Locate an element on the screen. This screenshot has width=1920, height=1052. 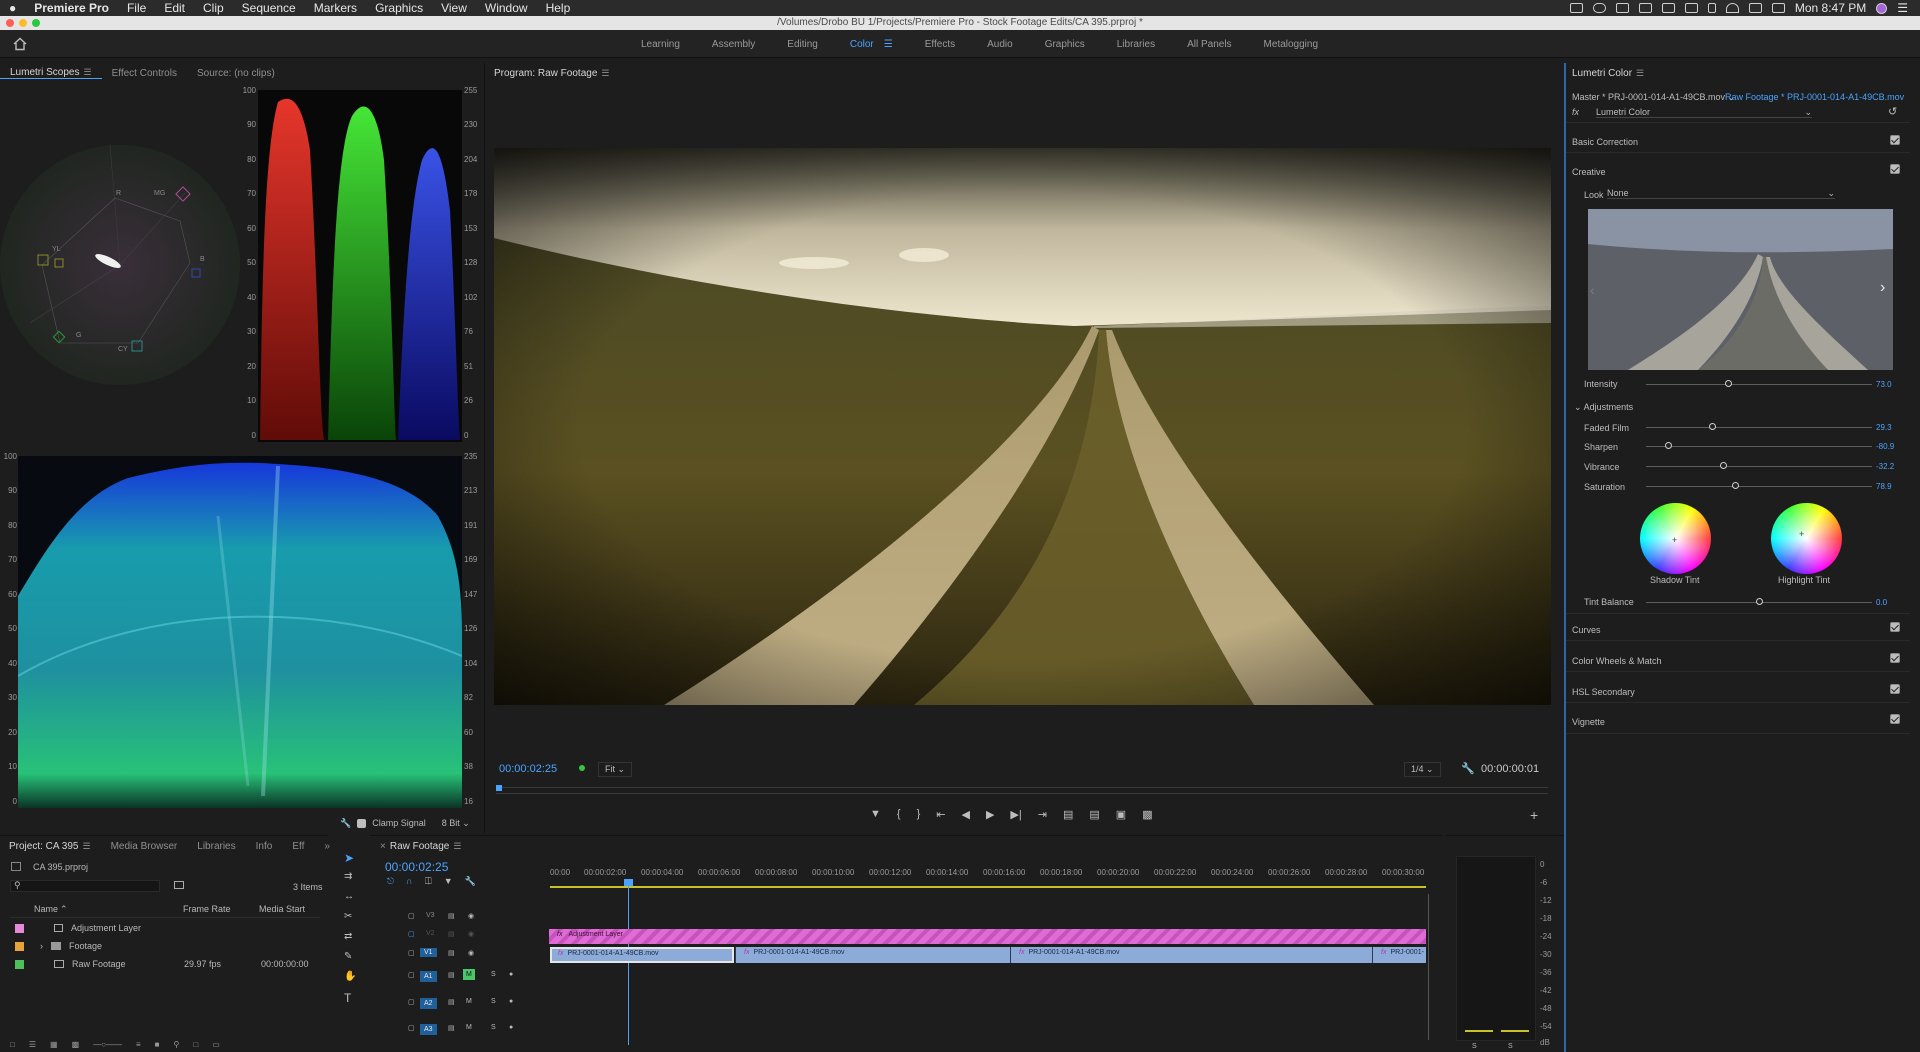
play-icon: ▶ is located at coordinates (990, 814).